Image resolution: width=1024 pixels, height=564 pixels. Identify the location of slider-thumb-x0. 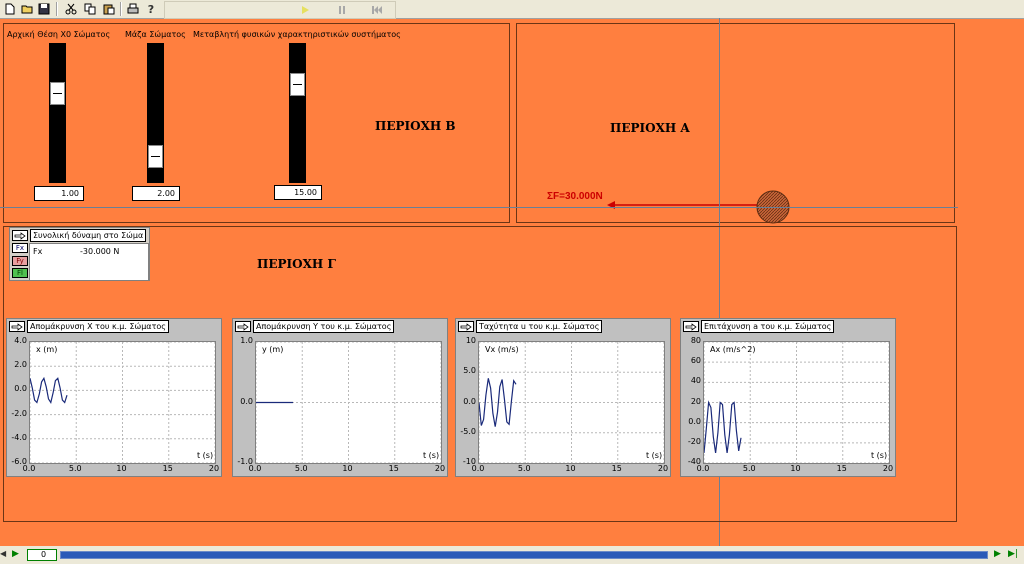
(57, 93).